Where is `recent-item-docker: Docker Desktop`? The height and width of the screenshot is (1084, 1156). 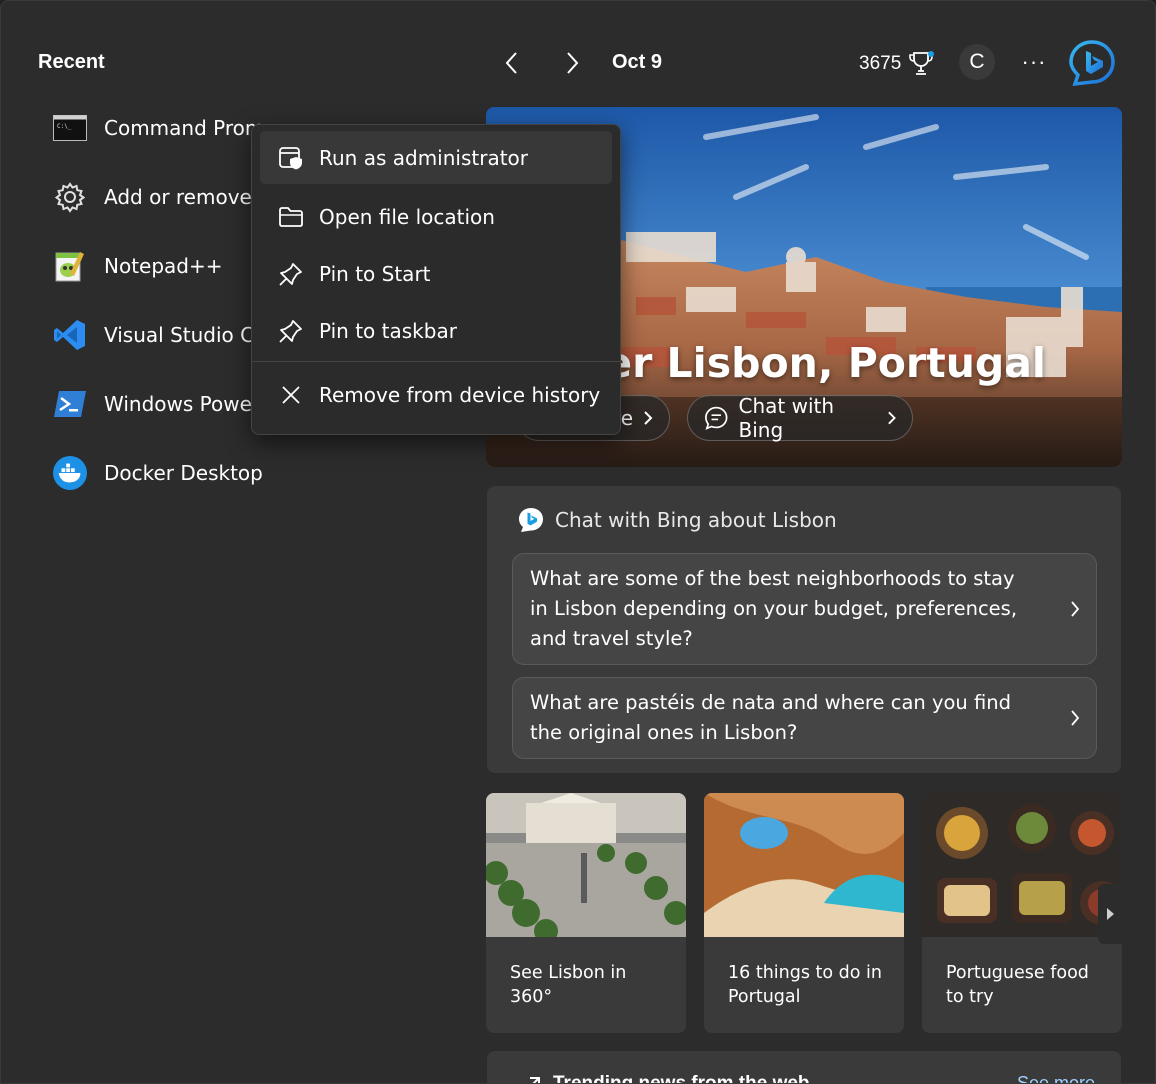 recent-item-docker: Docker Desktop is located at coordinates (263, 472).